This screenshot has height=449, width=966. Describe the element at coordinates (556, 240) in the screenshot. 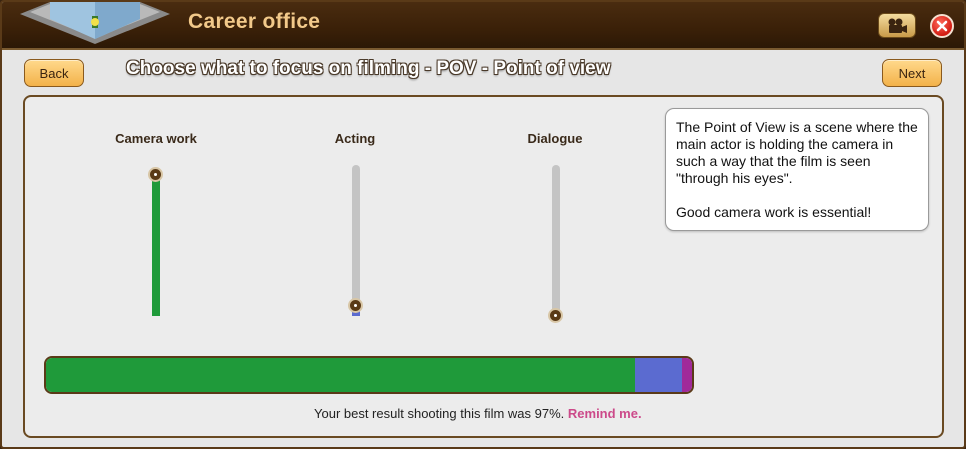

I see `slider-track-dialogue` at that location.